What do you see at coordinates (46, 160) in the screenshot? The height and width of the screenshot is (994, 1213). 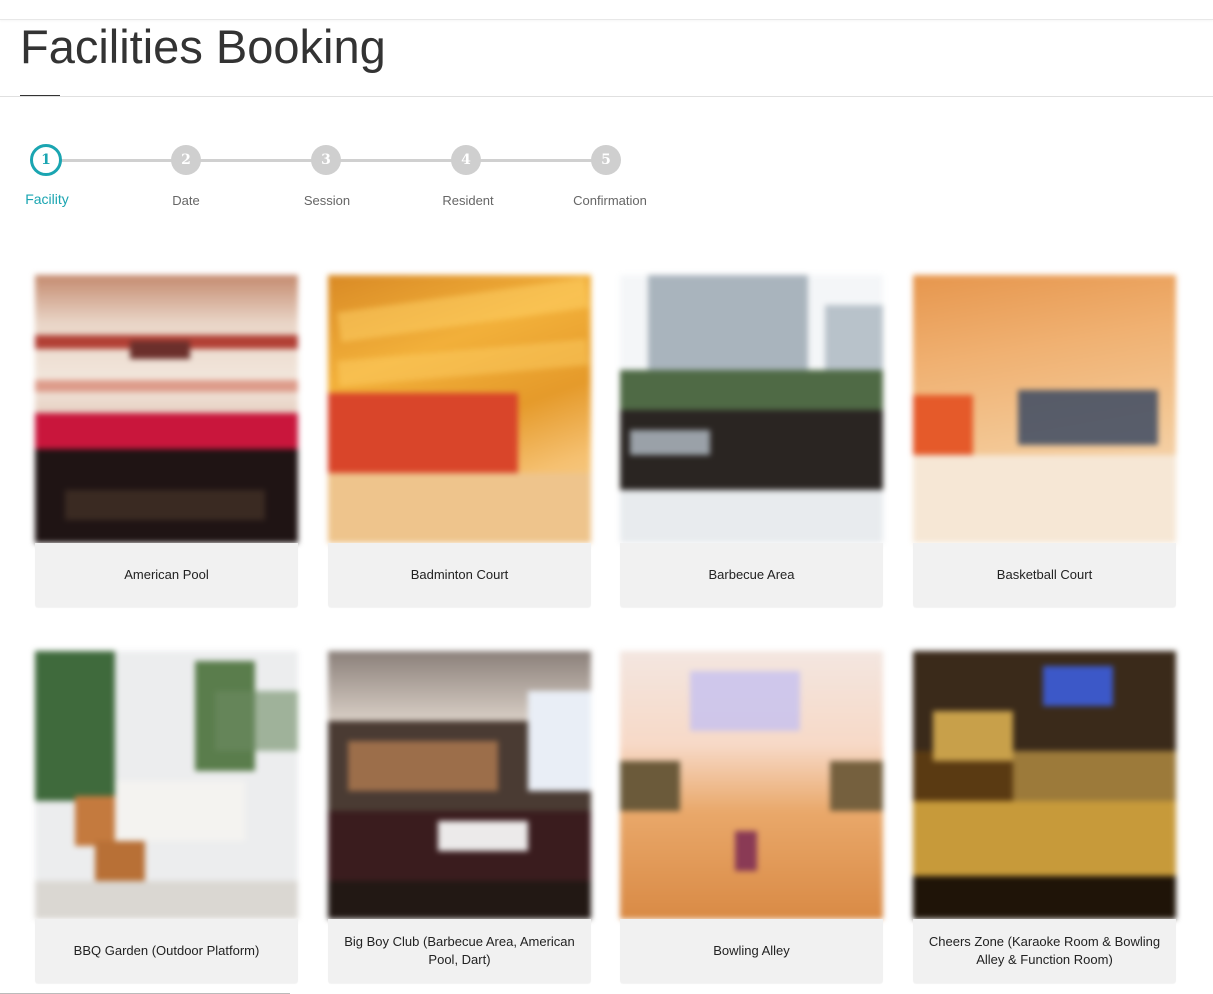 I see `step-1-circle: 1` at bounding box center [46, 160].